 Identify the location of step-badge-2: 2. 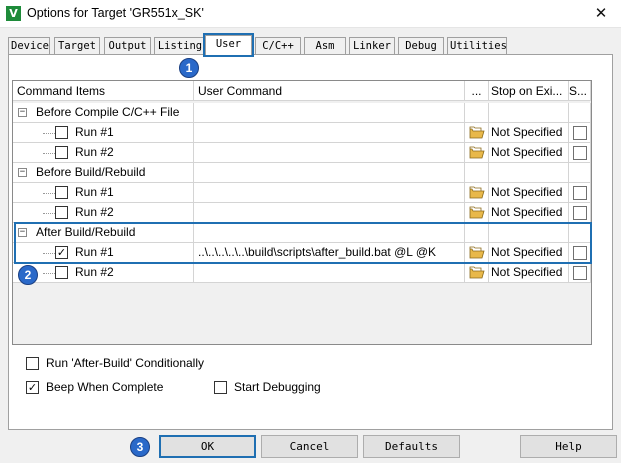
(28, 275).